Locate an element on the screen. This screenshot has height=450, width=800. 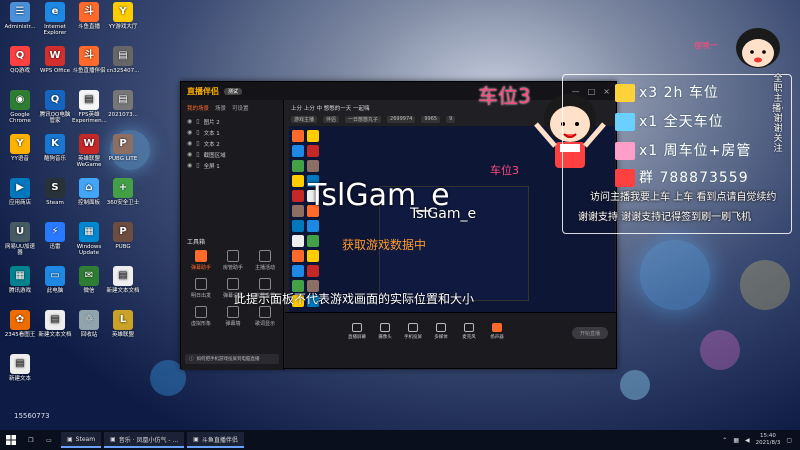
toolbar-button: 摄像头 is located at coordinates (385, 331).